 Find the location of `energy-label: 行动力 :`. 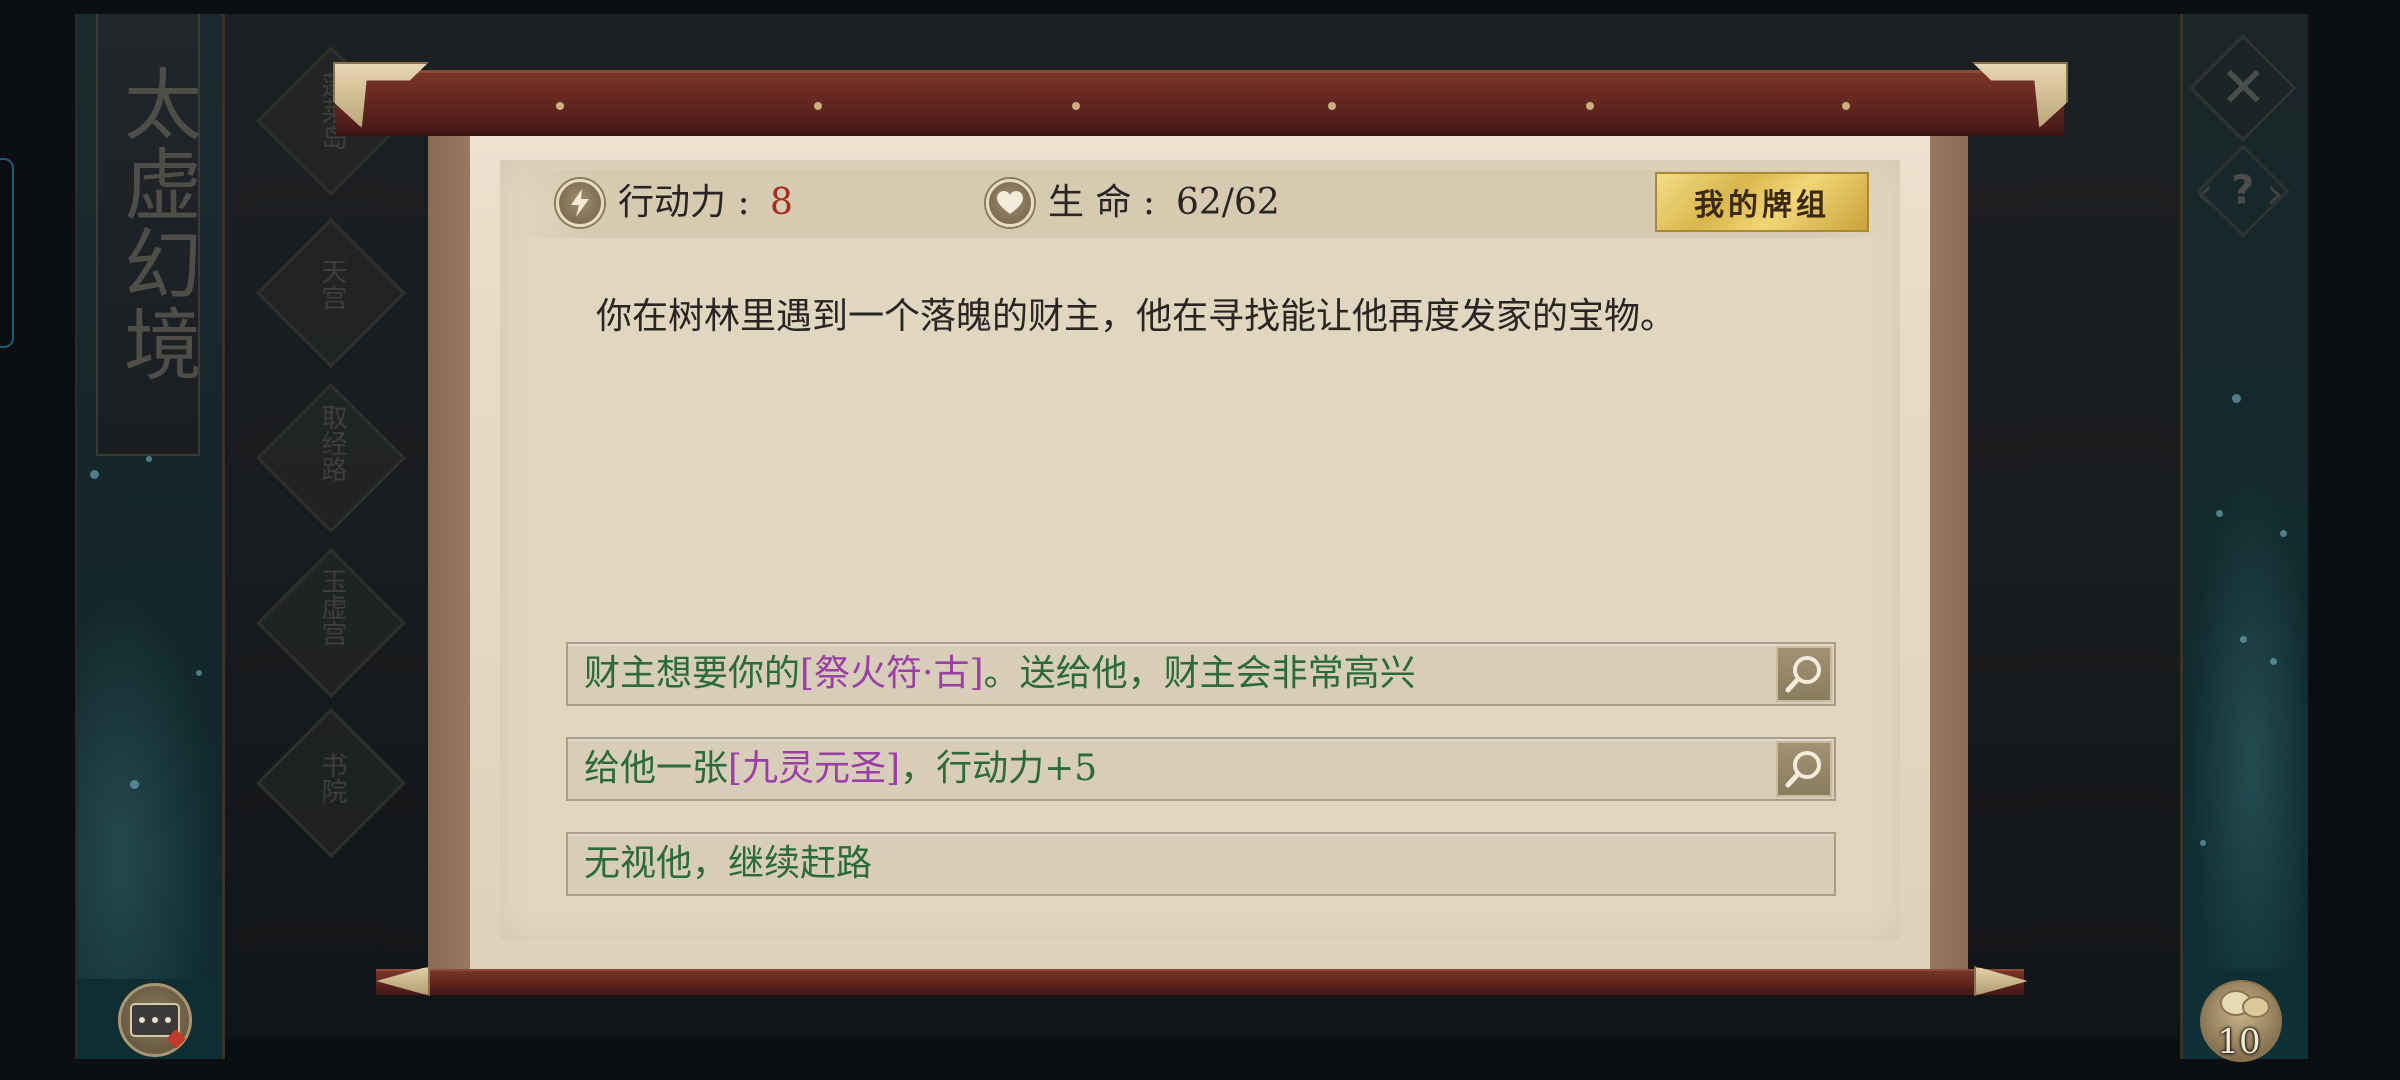

energy-label: 行动力 : is located at coordinates (684, 202).